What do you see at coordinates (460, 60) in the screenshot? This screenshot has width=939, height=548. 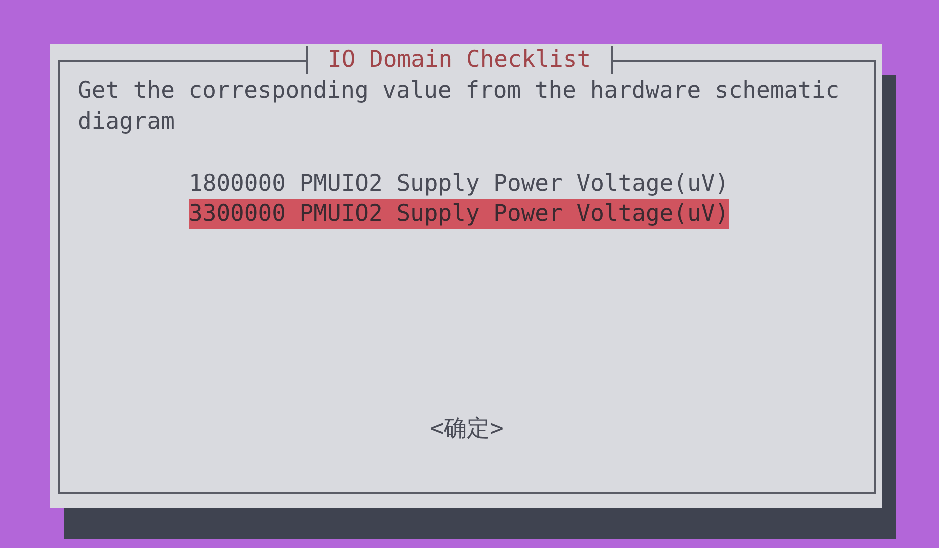 I see `dialog-title: IO Domain Checklist` at bounding box center [460, 60].